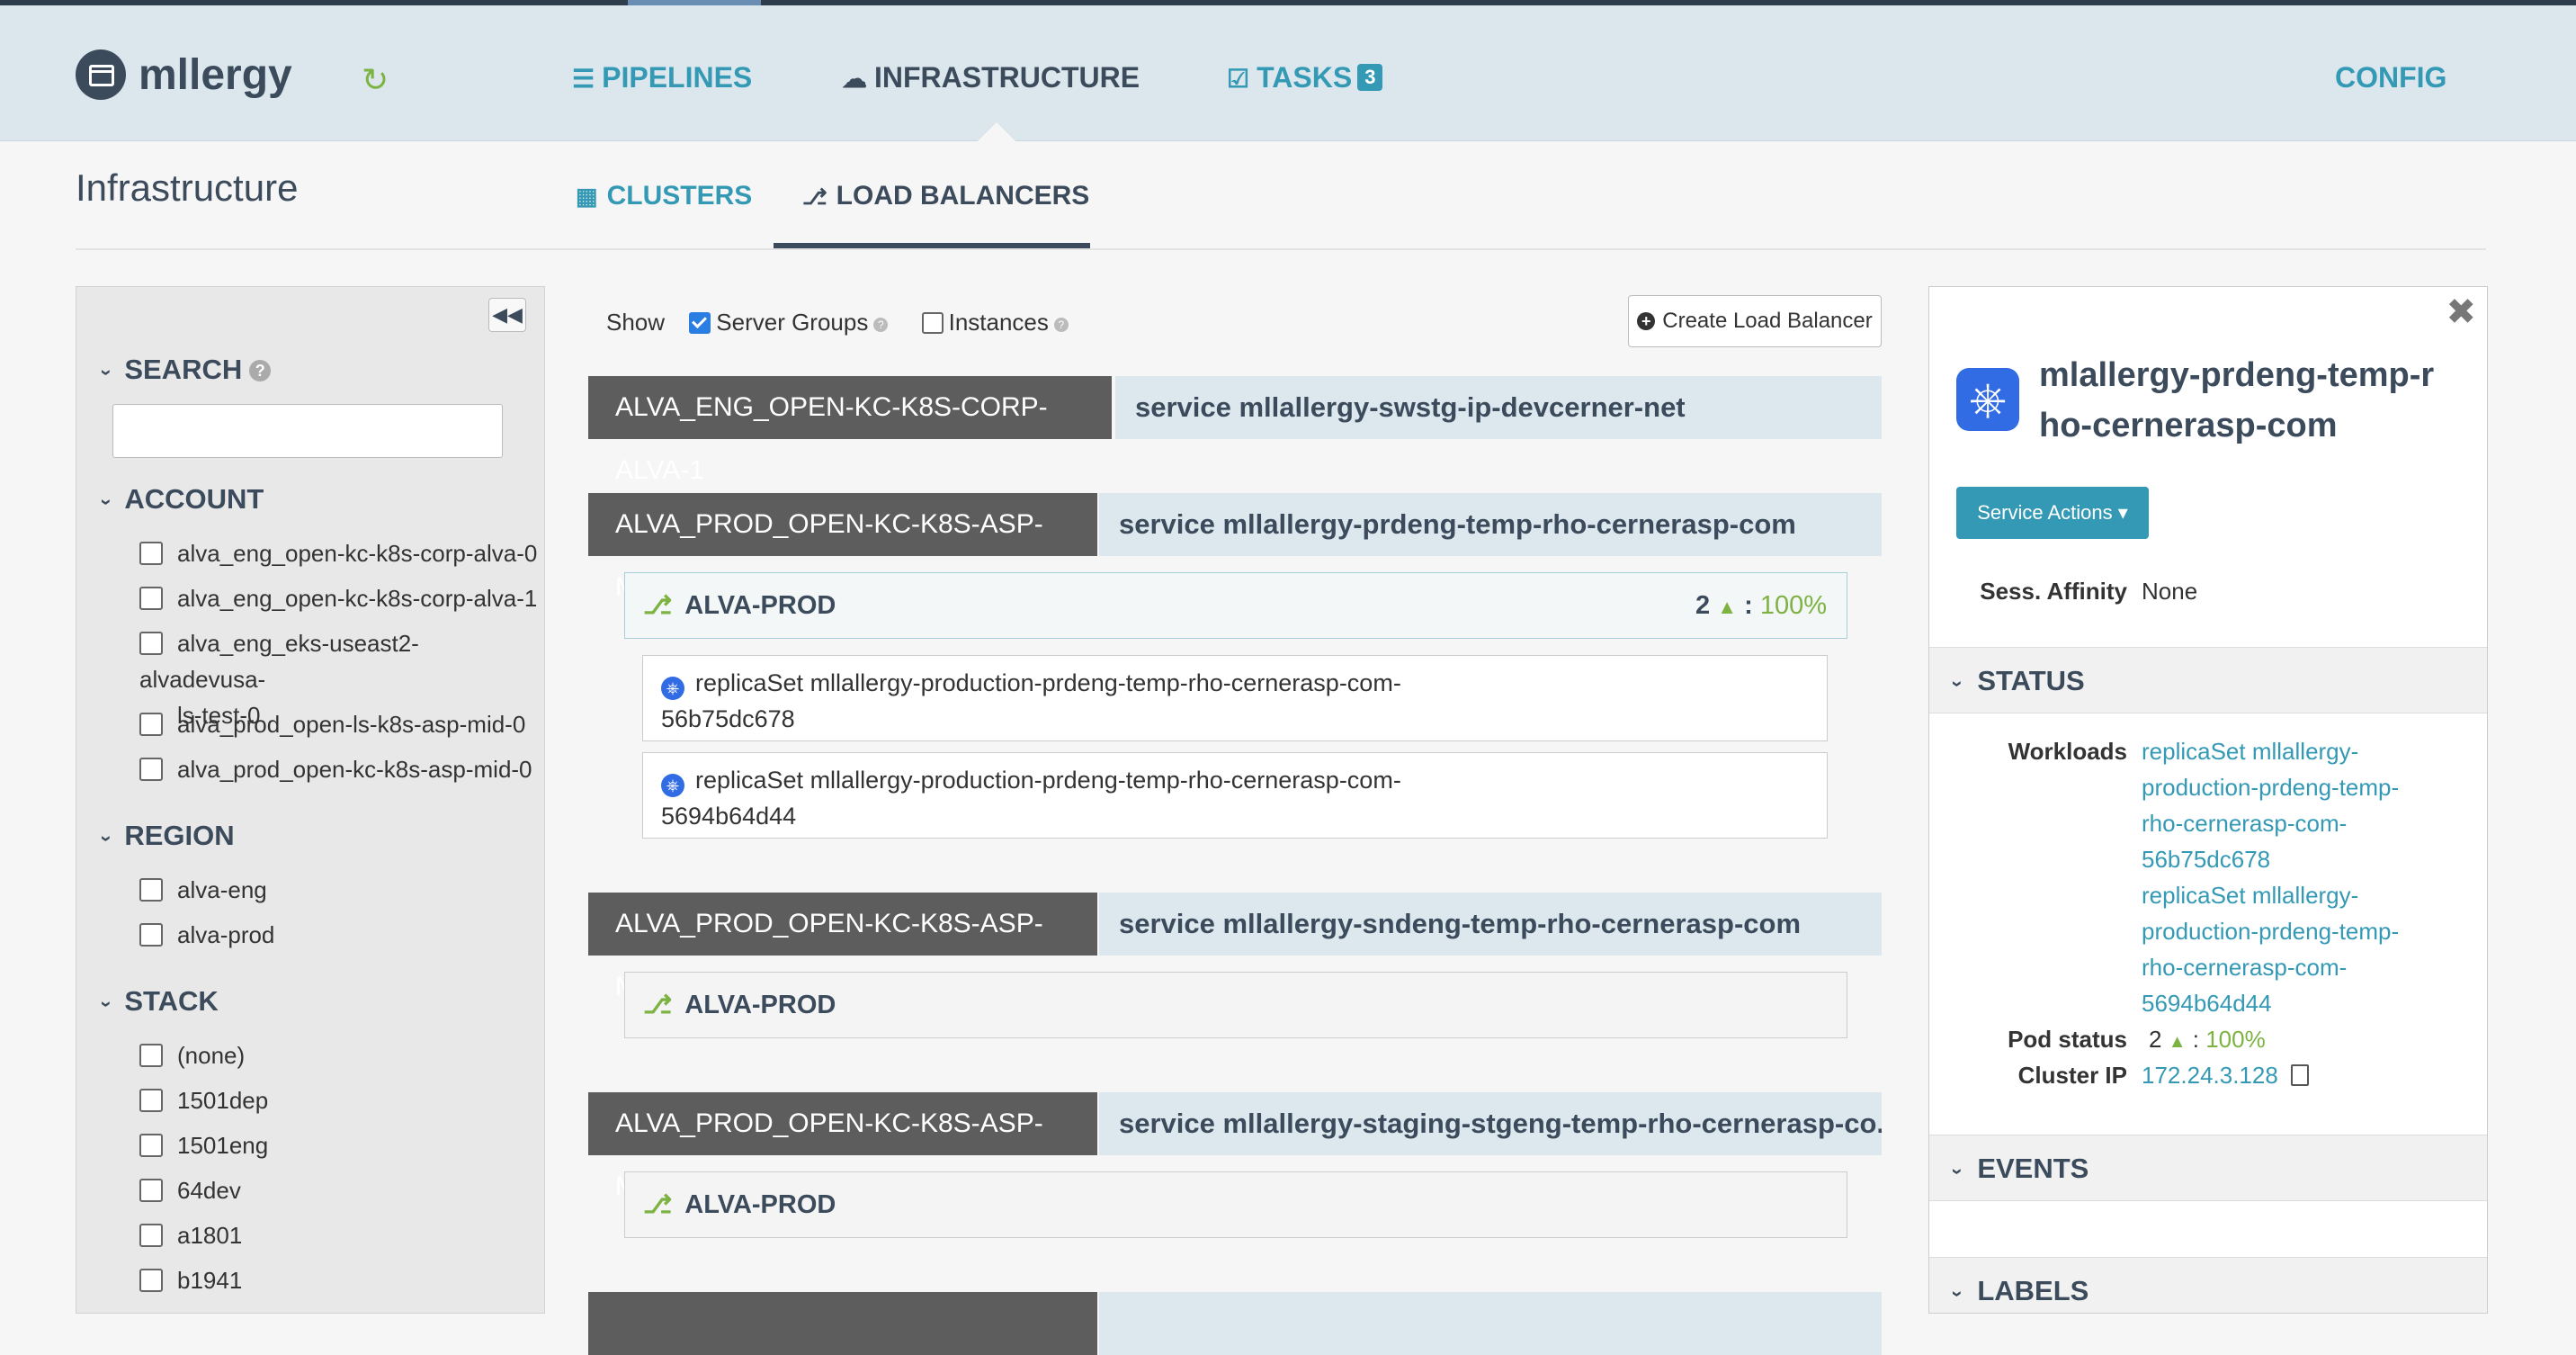  I want to click on show-label: Show, so click(636, 322).